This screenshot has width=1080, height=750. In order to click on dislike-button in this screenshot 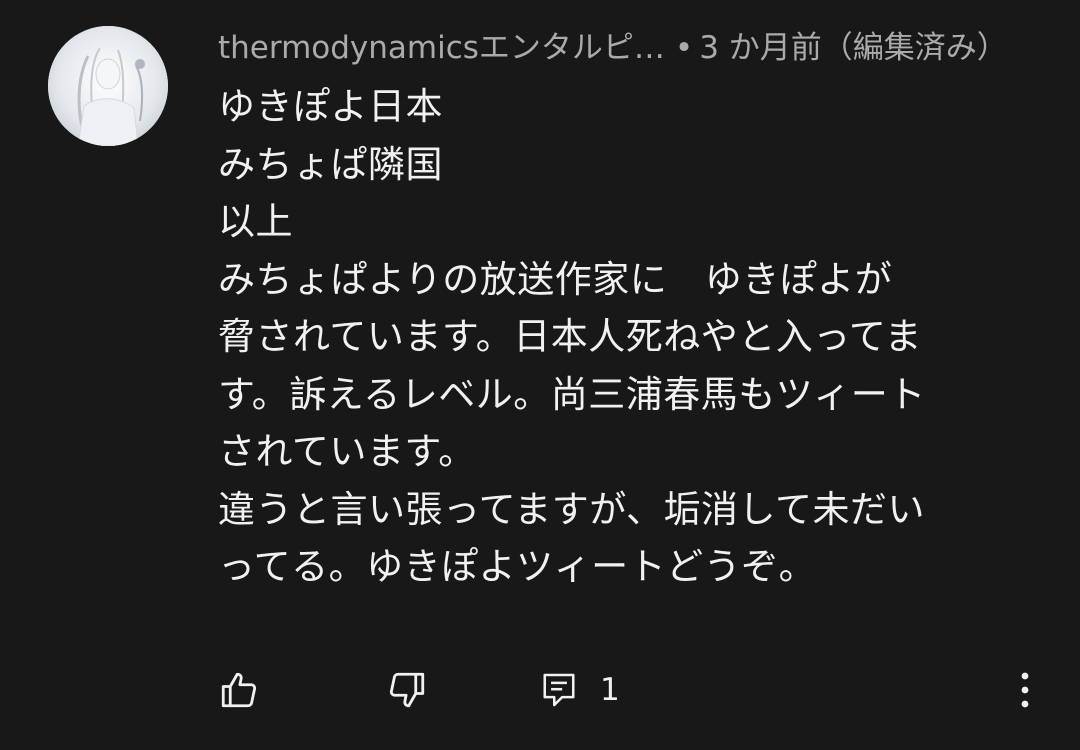, I will do `click(407, 690)`.